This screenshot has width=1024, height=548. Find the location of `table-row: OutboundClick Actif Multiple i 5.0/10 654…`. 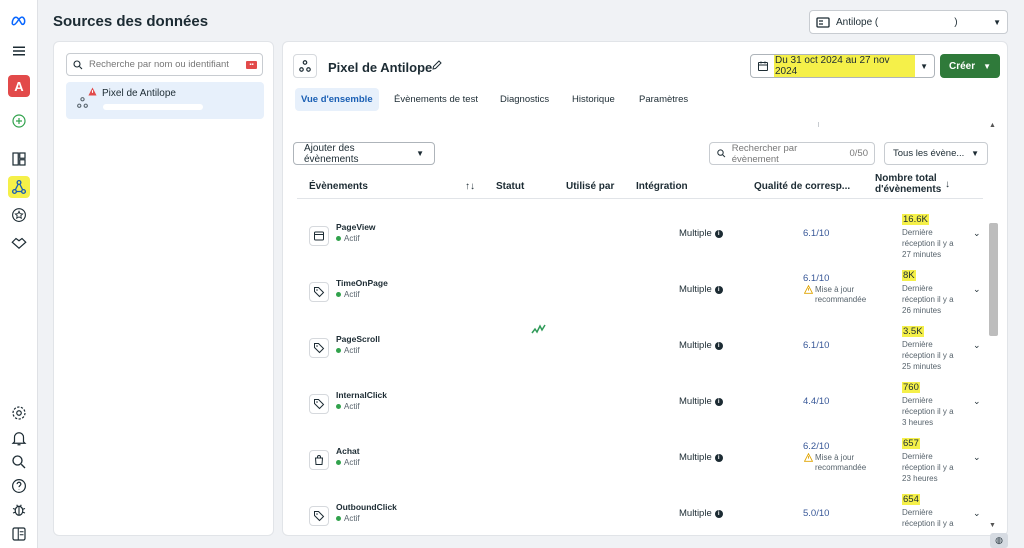

table-row: OutboundClick Actif Multiple i 5.0/10 654… is located at coordinates (642, 514).